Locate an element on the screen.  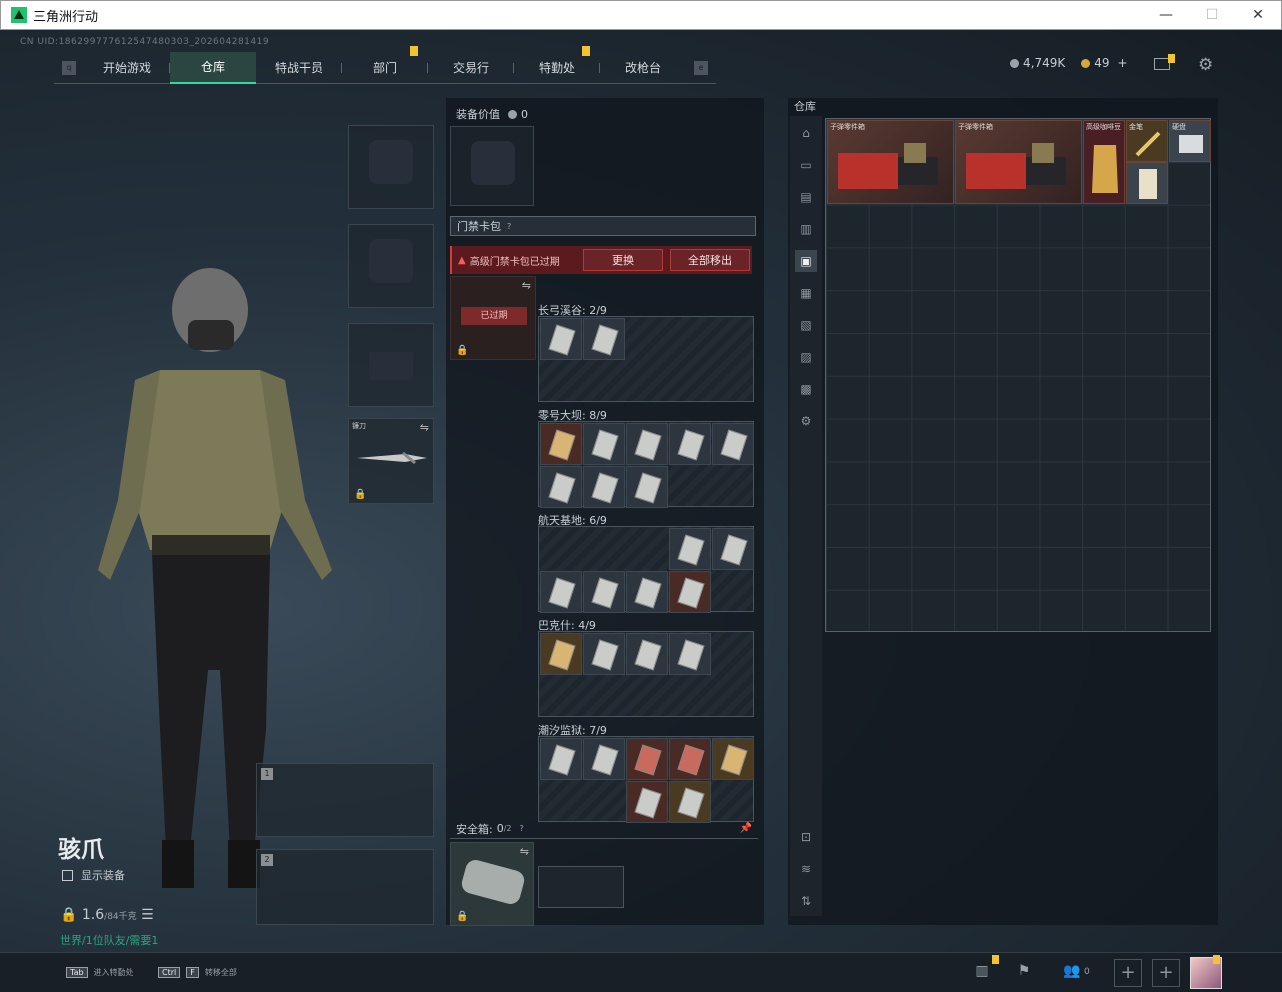
tab-start-game: 开始游戏 is located at coordinates (127, 68).